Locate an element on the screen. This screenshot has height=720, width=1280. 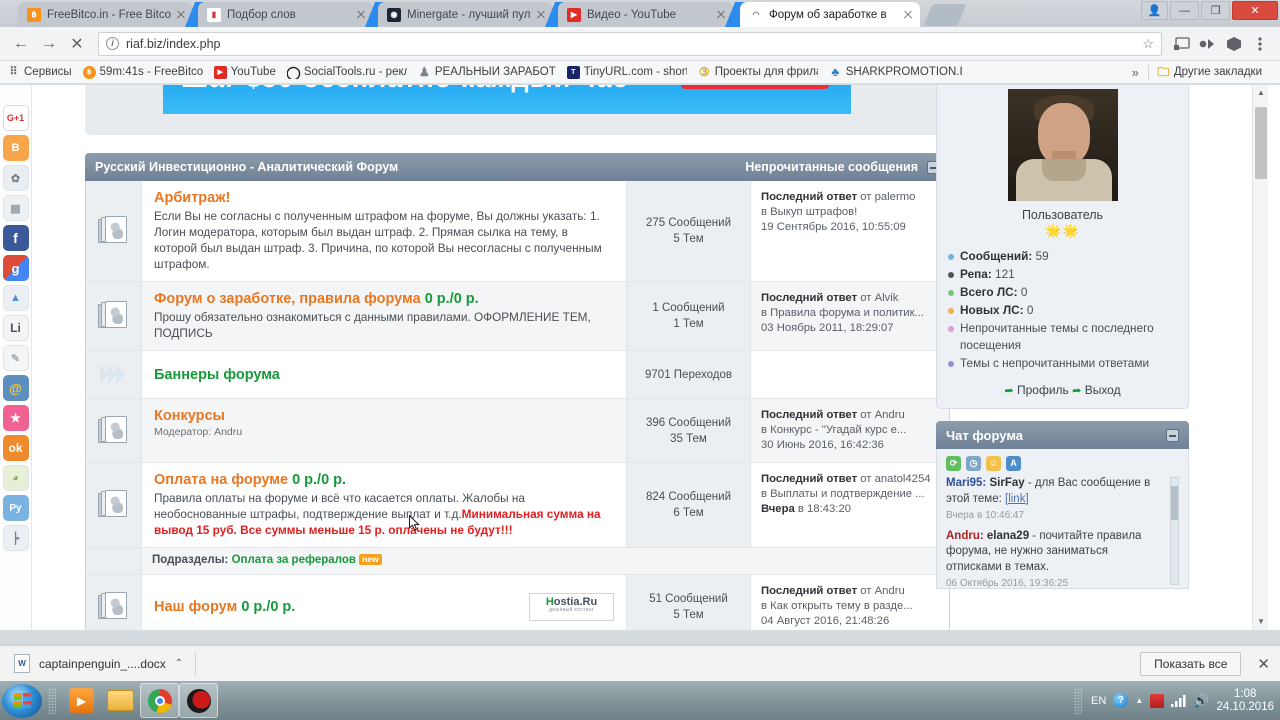
rutvit-share-icon: Ру is located at coordinates (15, 508).